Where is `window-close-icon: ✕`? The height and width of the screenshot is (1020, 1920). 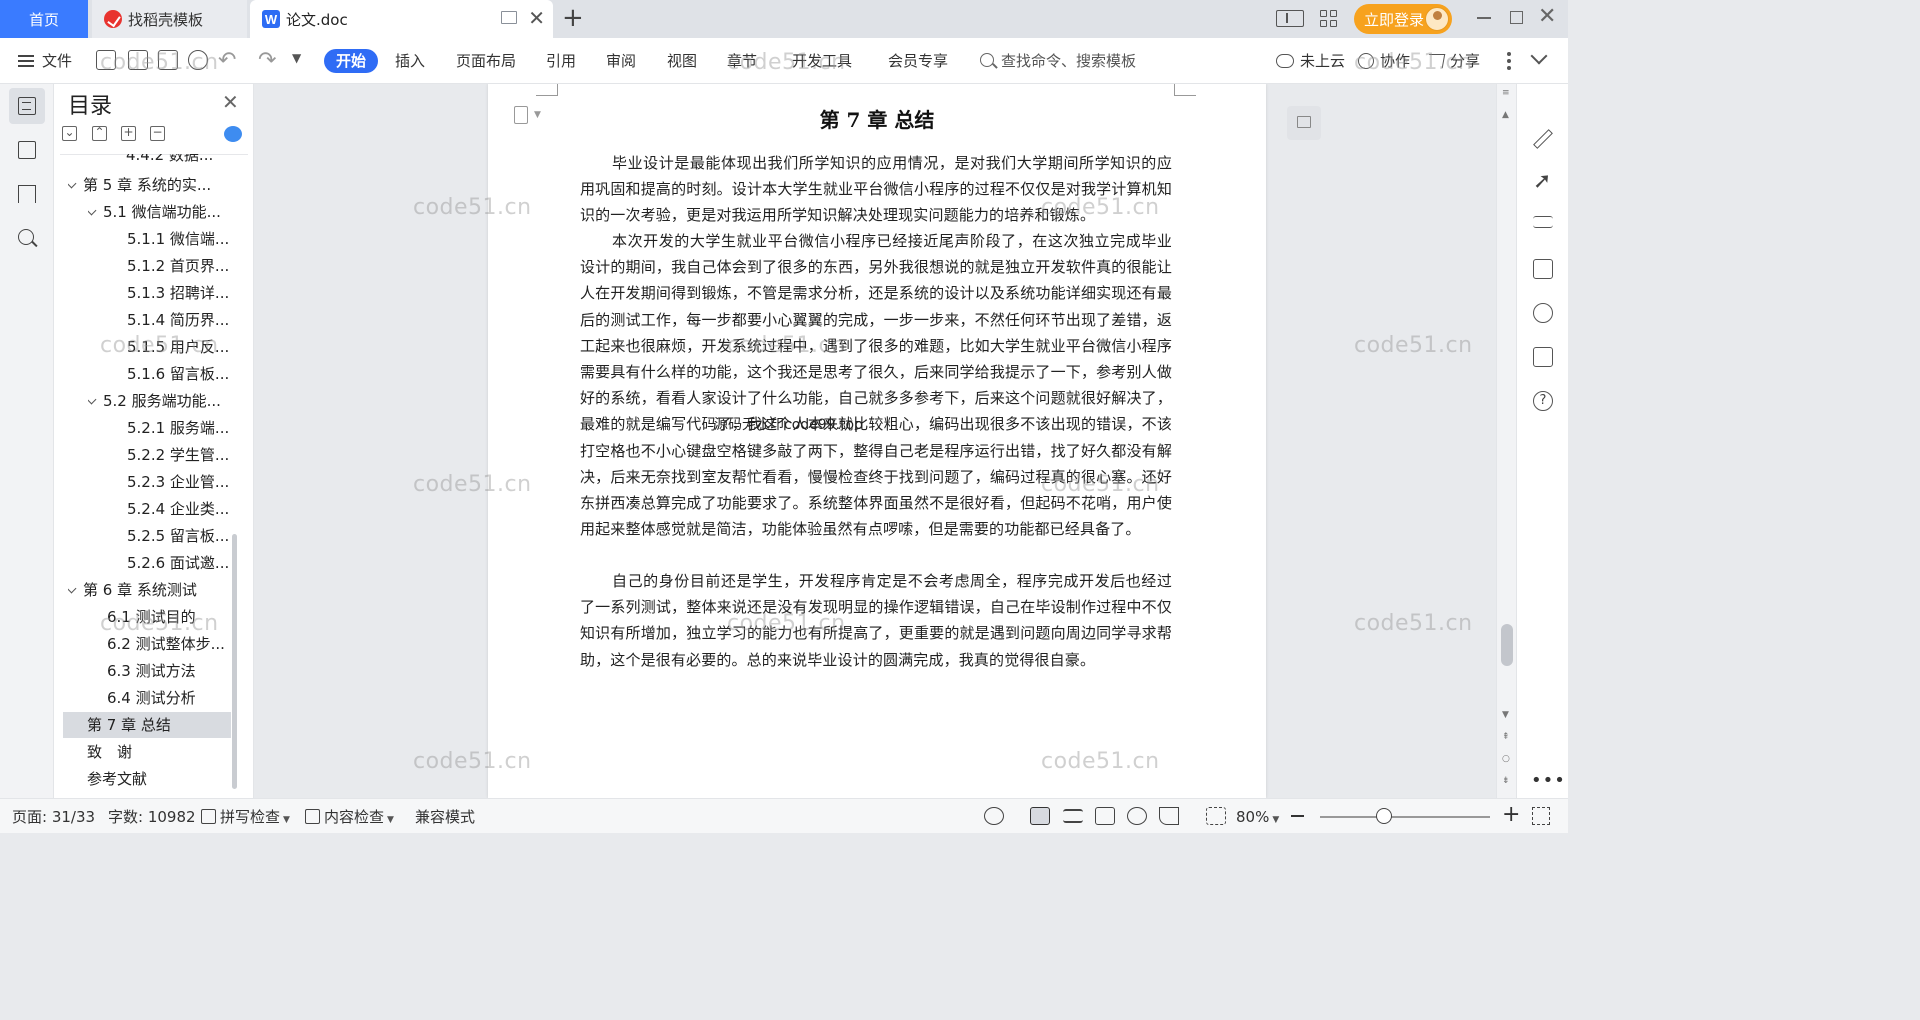 window-close-icon: ✕ is located at coordinates (1547, 16).